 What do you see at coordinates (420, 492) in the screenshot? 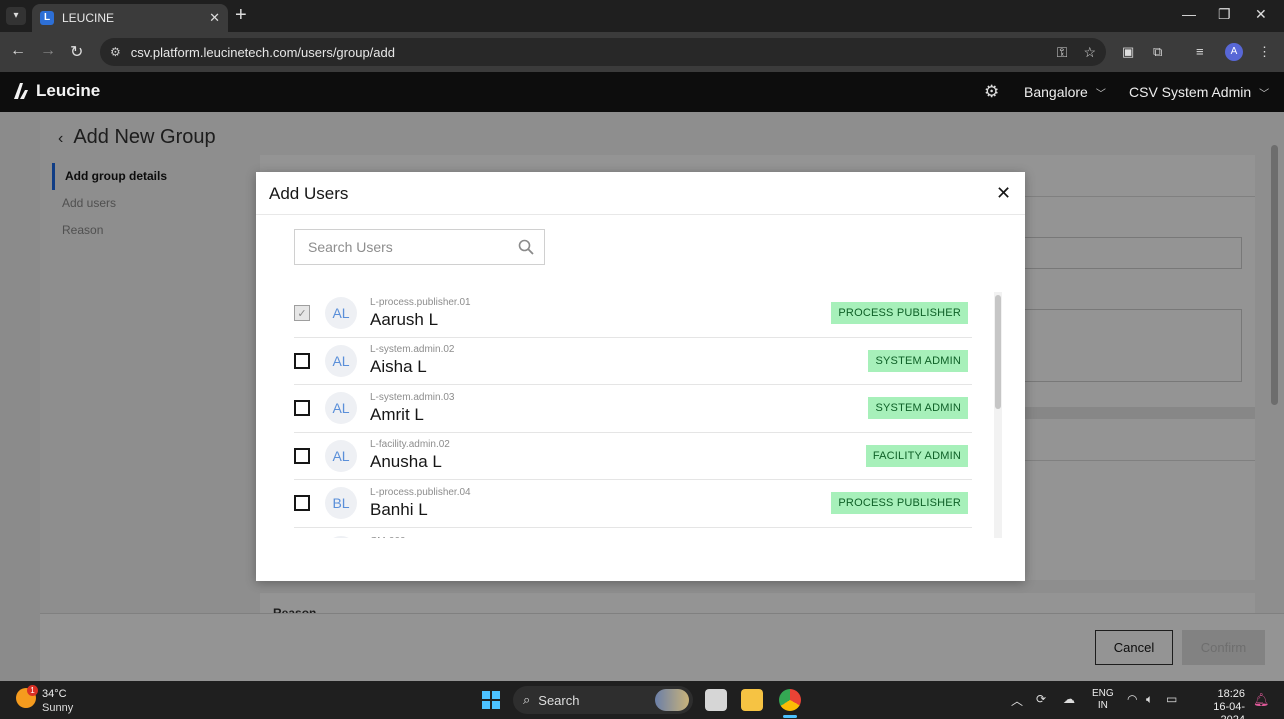
I see `user-employee-id: L-process.publisher.04` at bounding box center [420, 492].